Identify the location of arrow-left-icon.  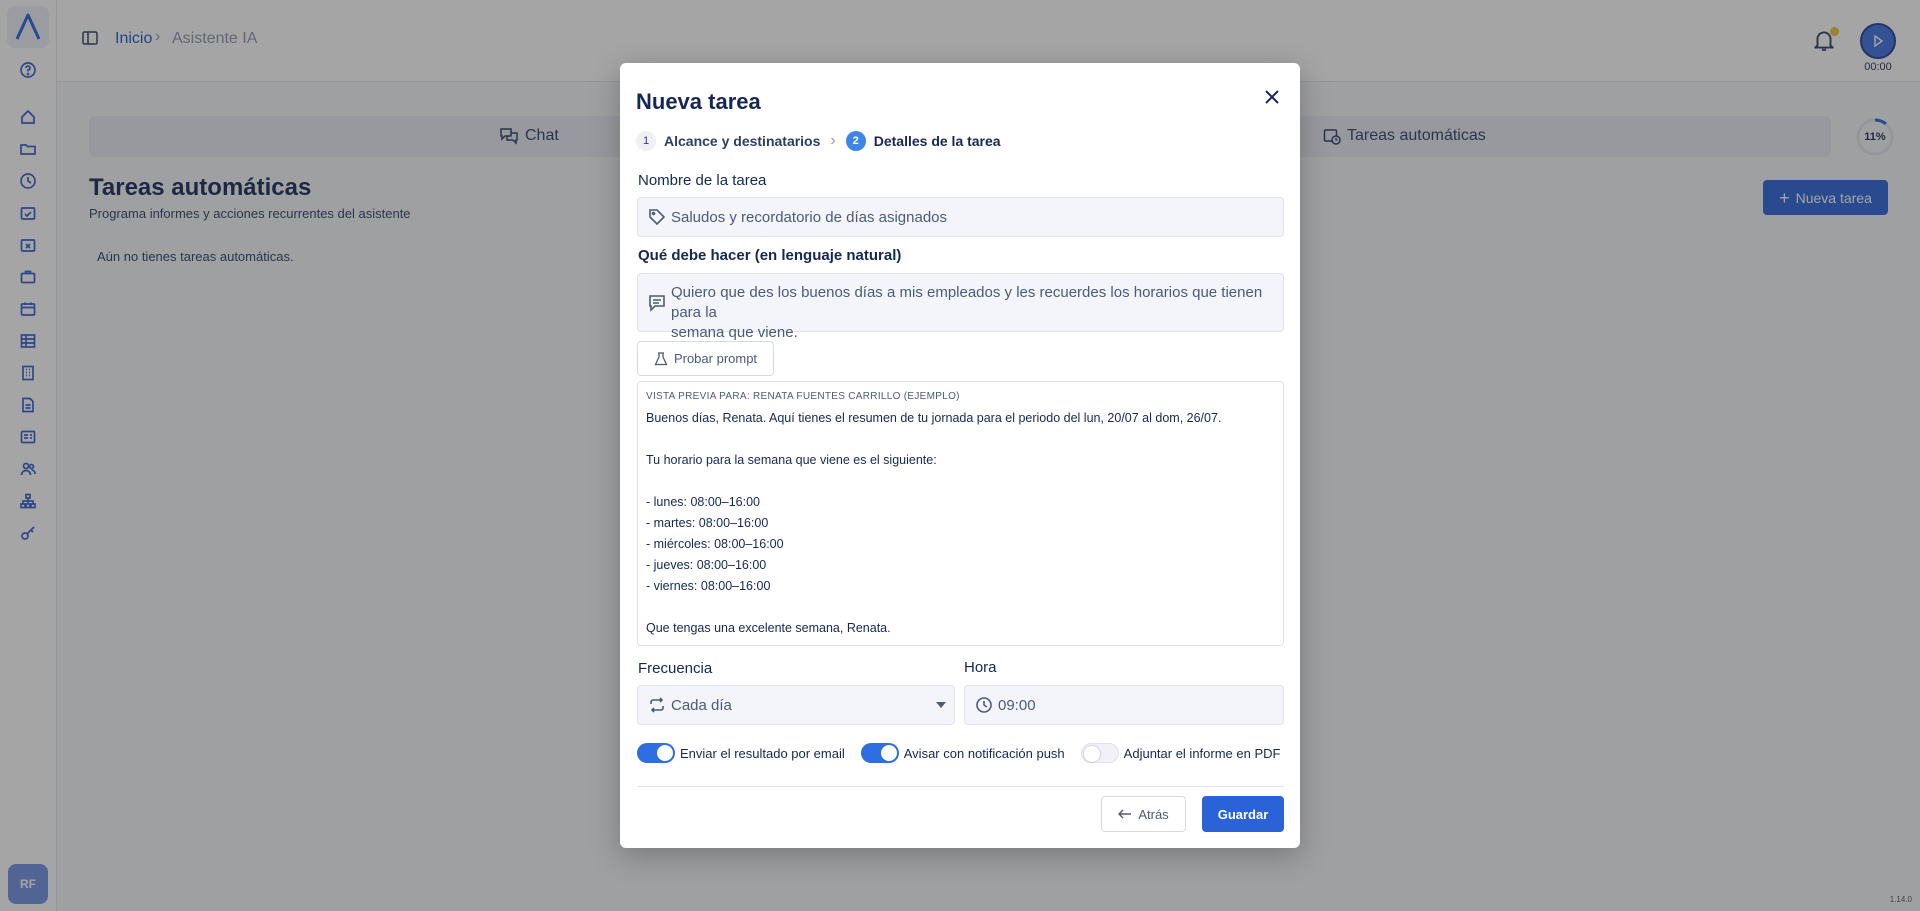
(1125, 814).